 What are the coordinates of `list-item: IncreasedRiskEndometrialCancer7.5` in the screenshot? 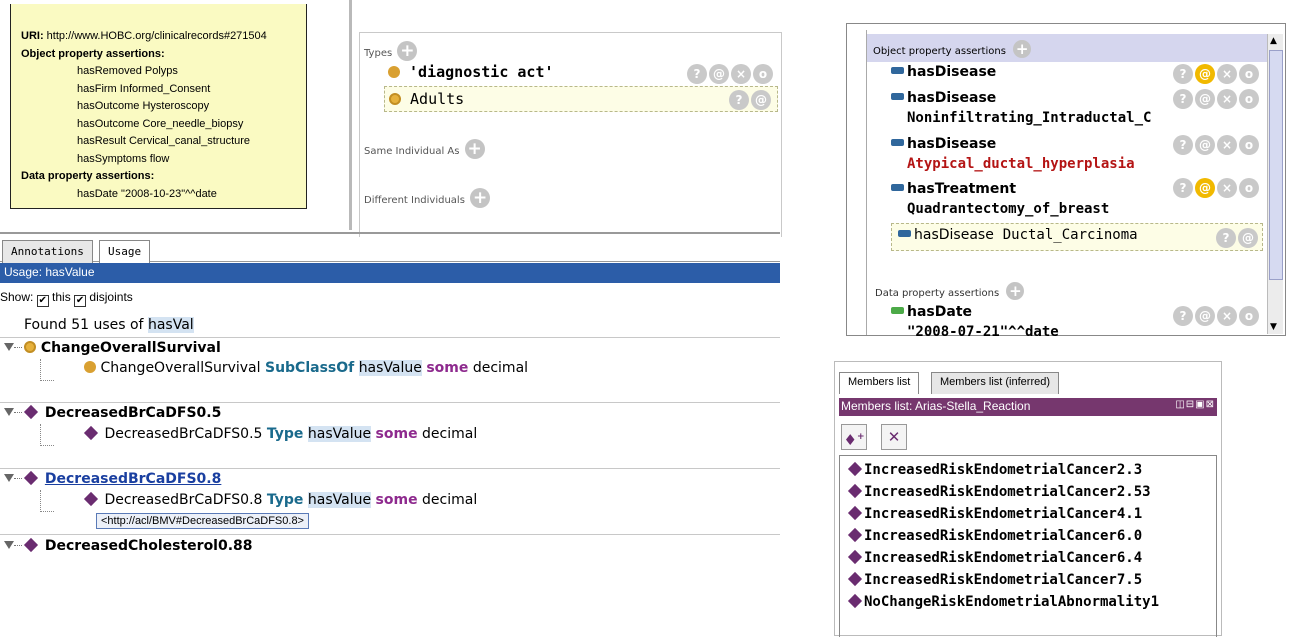 It's located at (994, 580).